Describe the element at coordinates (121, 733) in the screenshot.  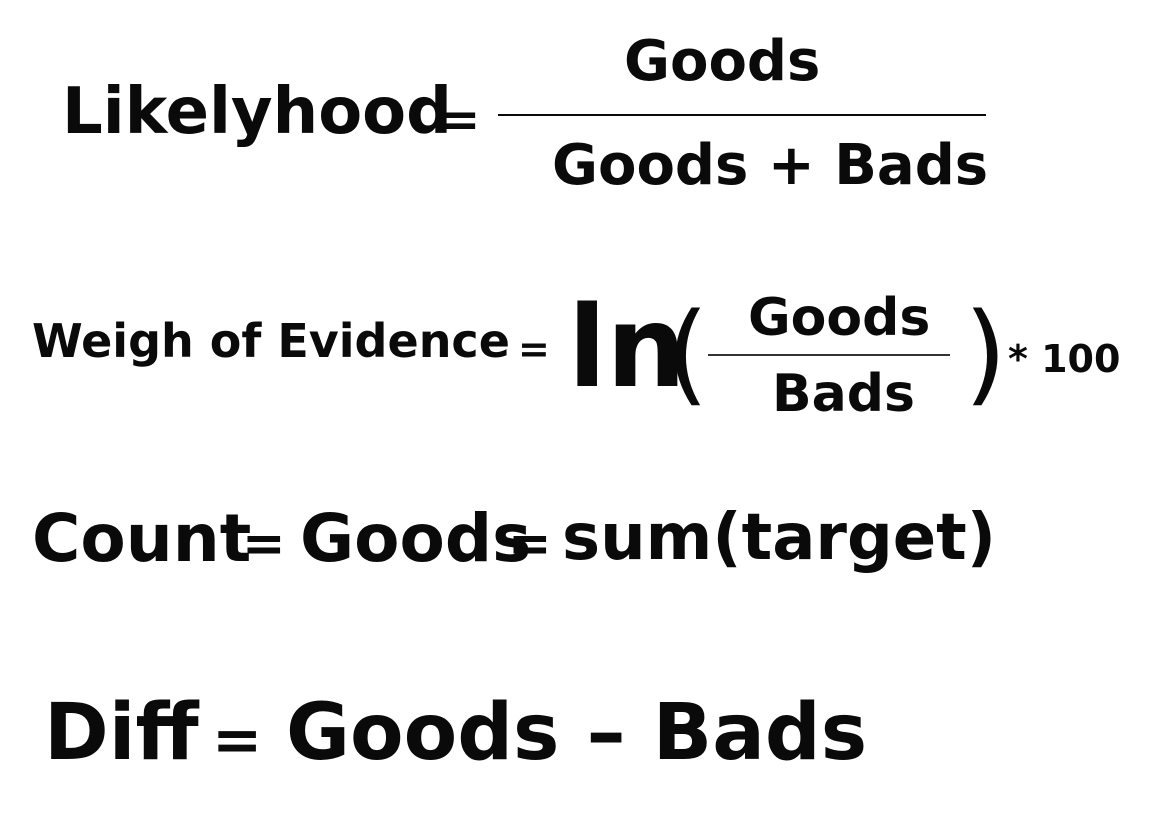
I see `diff-lhs: Diff` at that location.